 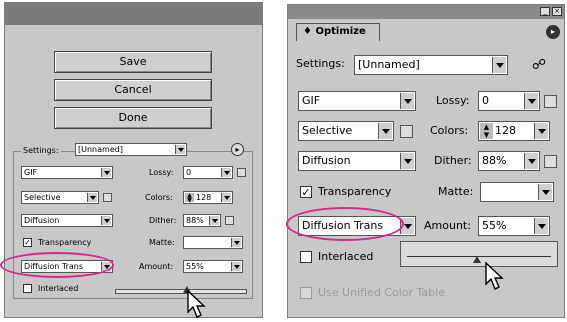 What do you see at coordinates (381, 292) in the screenshot?
I see `unified-color-table-label: Use Unified Color Table` at bounding box center [381, 292].